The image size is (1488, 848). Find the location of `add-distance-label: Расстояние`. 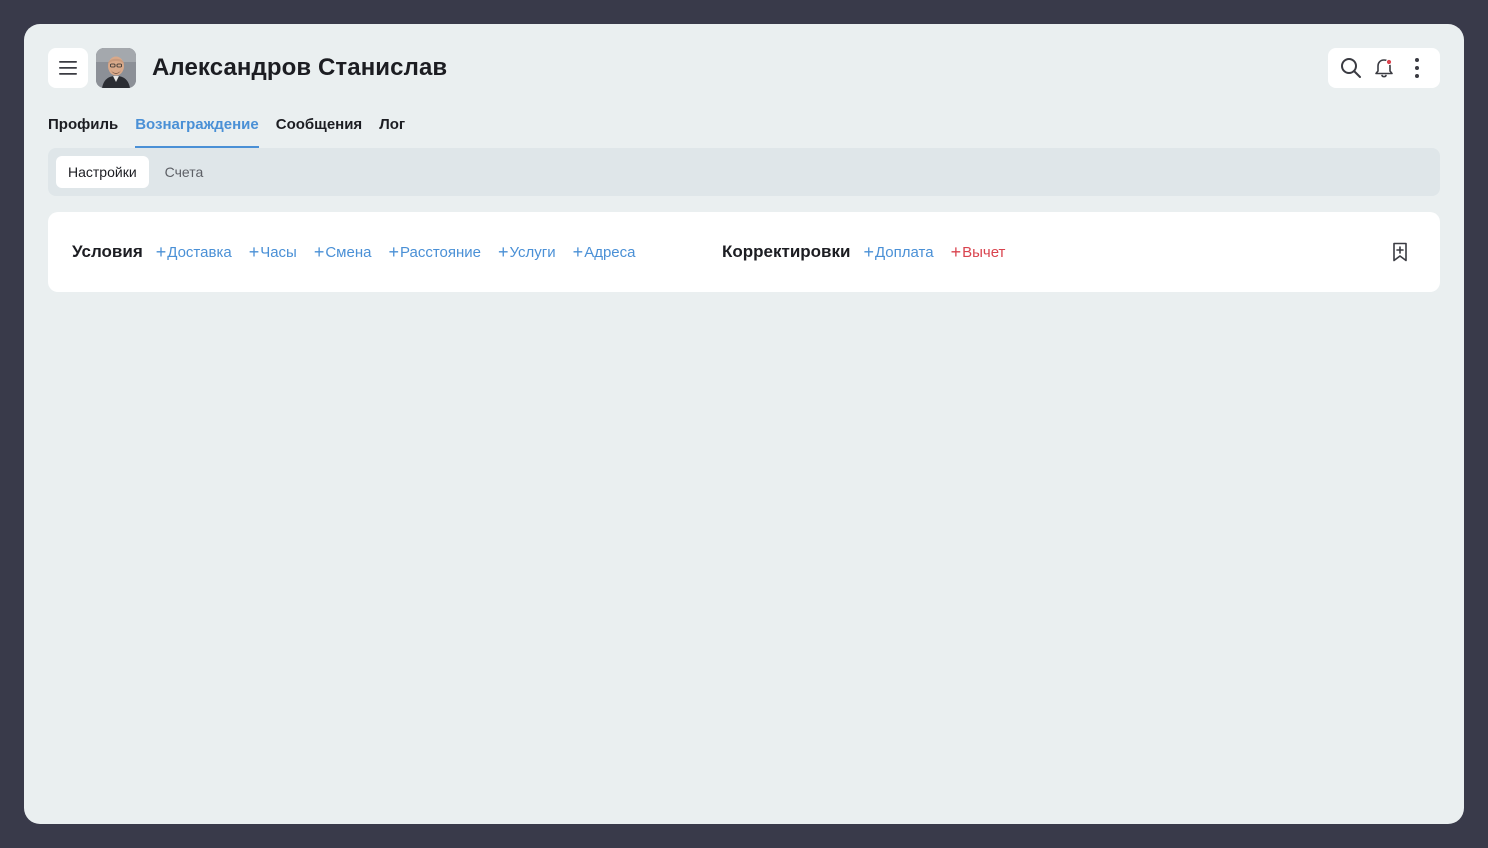

add-distance-label: Расстояние is located at coordinates (440, 252).